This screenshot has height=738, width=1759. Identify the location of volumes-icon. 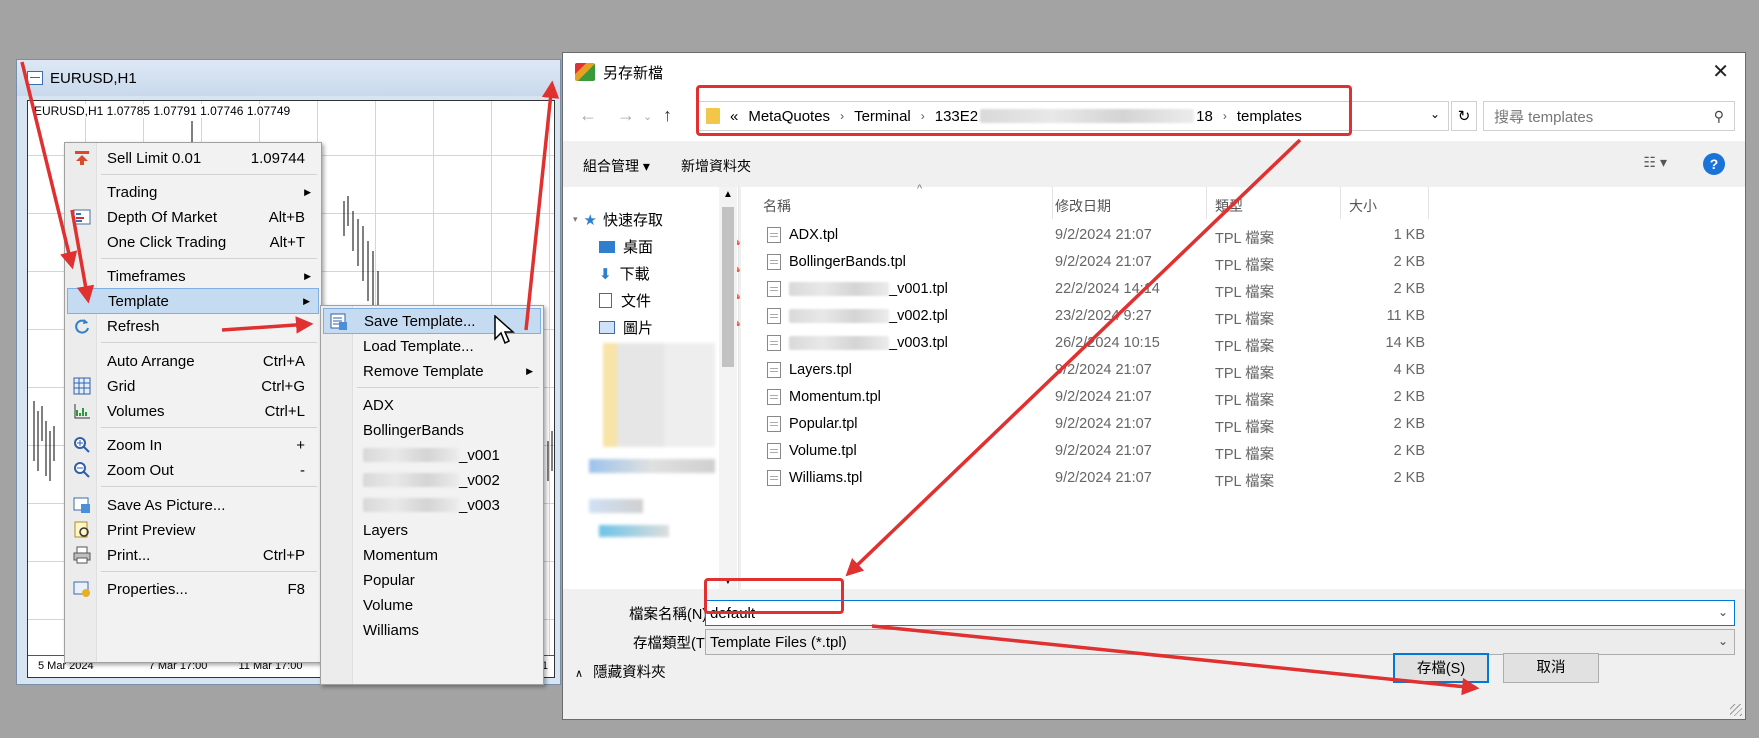
(82, 411).